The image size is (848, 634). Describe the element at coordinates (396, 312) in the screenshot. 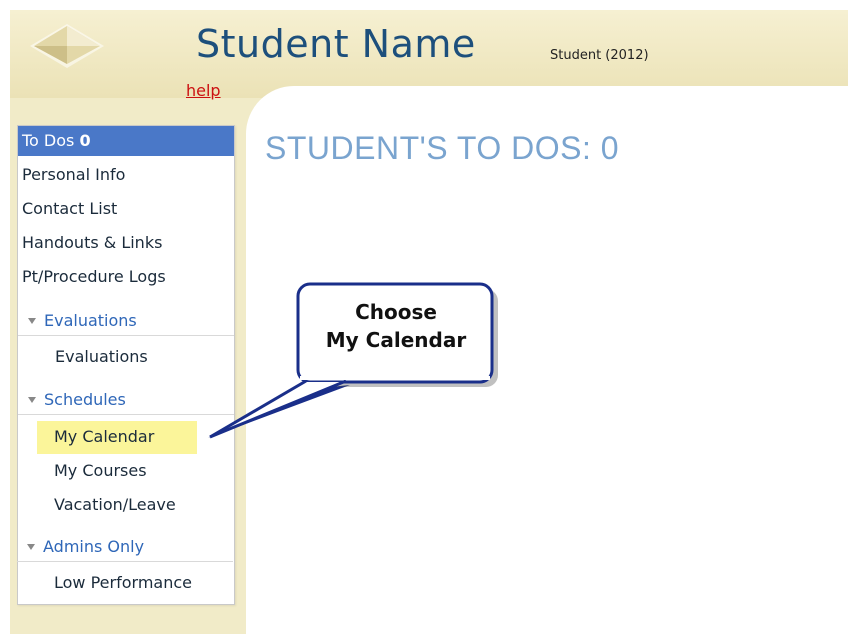

I see `callout-line-1: Choose` at that location.